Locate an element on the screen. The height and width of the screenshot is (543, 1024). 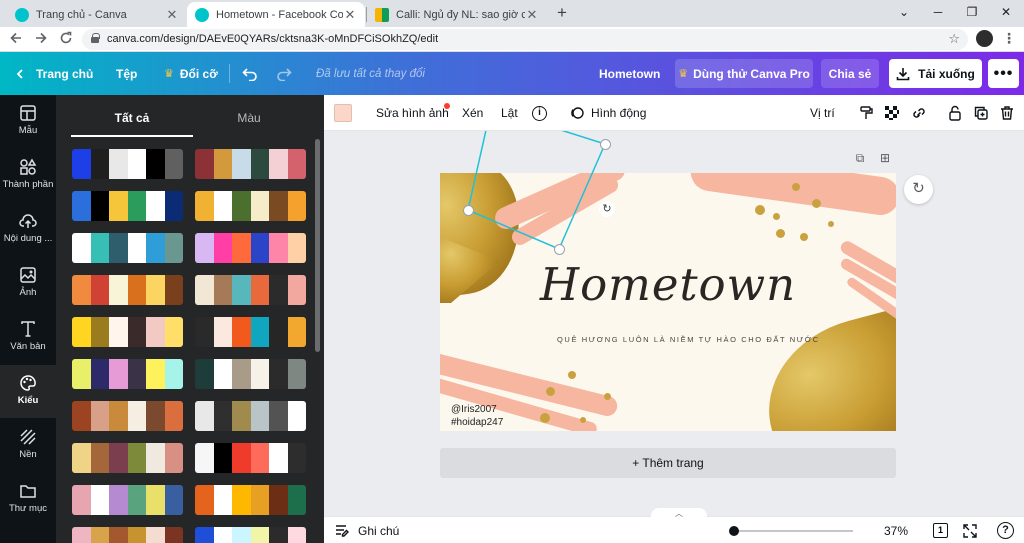
panel-scrollbar is located at coordinates (317, 245).